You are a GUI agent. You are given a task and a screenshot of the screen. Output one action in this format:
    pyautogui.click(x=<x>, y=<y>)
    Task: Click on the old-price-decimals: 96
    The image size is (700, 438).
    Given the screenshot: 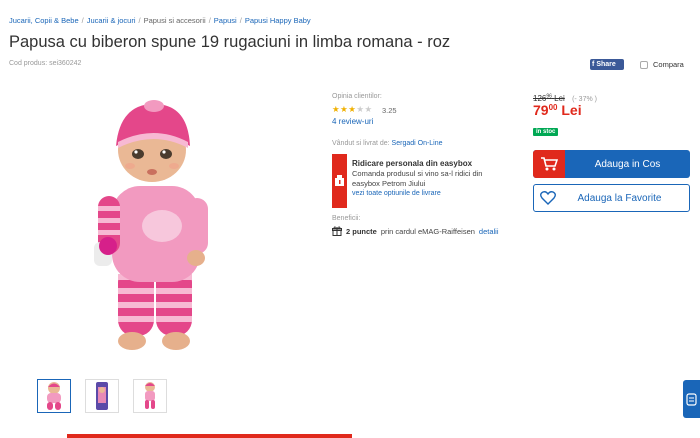 What is the action you would take?
    pyautogui.click(x=549, y=96)
    